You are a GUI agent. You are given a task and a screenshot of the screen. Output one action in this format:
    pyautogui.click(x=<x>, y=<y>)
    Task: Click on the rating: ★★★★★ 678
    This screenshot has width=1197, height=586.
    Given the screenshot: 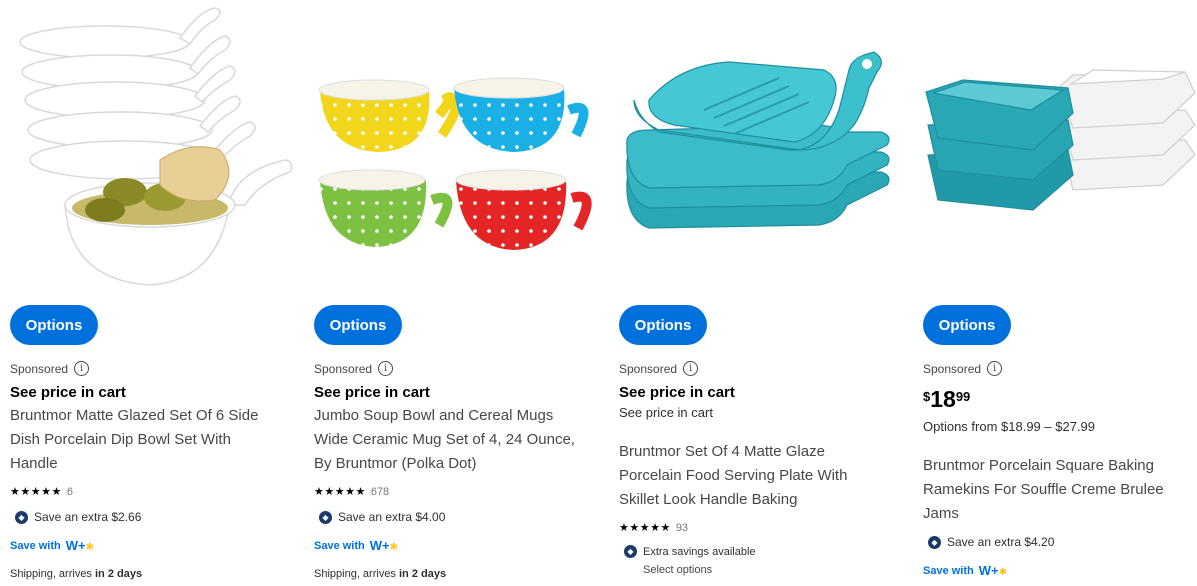 What is the action you would take?
    pyautogui.click(x=352, y=492)
    